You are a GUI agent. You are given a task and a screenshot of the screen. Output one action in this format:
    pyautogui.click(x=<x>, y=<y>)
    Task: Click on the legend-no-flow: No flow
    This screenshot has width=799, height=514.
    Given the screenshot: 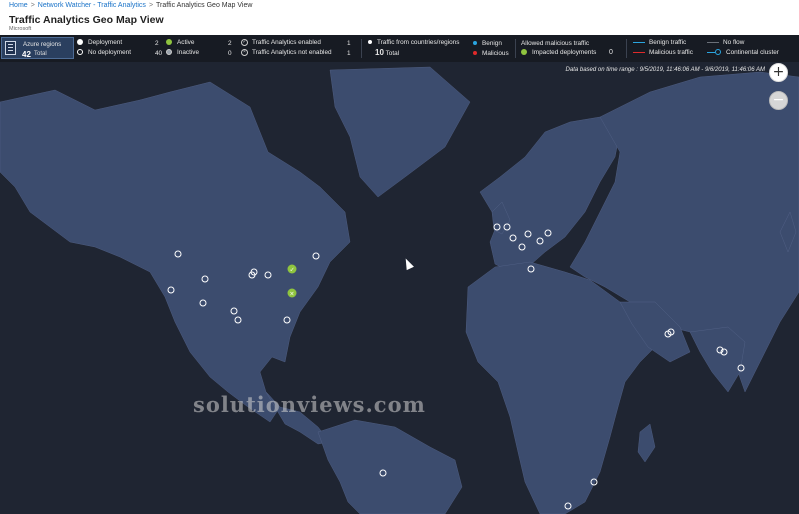 What is the action you would take?
    pyautogui.click(x=725, y=42)
    